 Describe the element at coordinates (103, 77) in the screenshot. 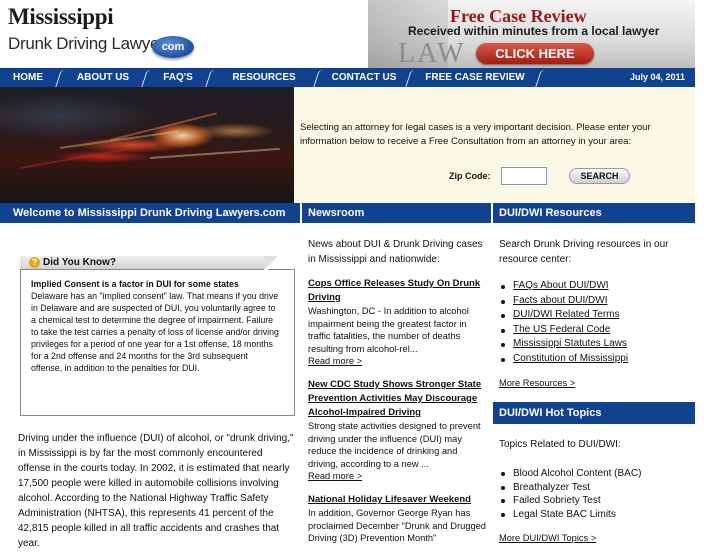

I see `nav-about-us: ABOUT US` at that location.